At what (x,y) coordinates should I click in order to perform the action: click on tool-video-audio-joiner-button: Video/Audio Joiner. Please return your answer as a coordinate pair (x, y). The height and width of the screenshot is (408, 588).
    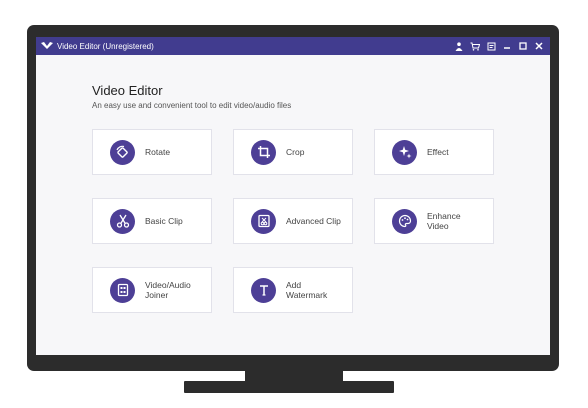
    Looking at the image, I should click on (152, 290).